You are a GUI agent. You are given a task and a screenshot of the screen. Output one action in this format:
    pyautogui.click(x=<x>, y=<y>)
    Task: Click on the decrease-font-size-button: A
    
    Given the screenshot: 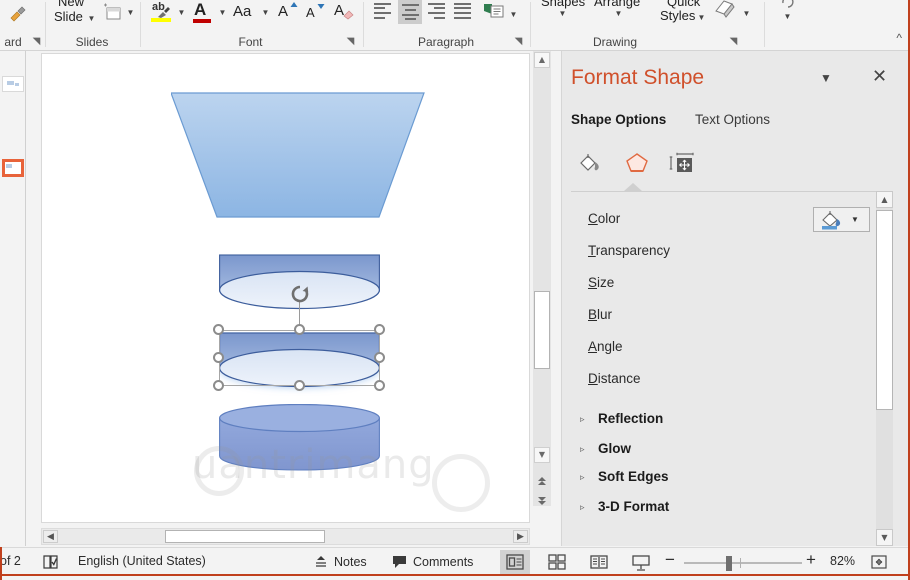 What is the action you would take?
    pyautogui.click(x=316, y=12)
    